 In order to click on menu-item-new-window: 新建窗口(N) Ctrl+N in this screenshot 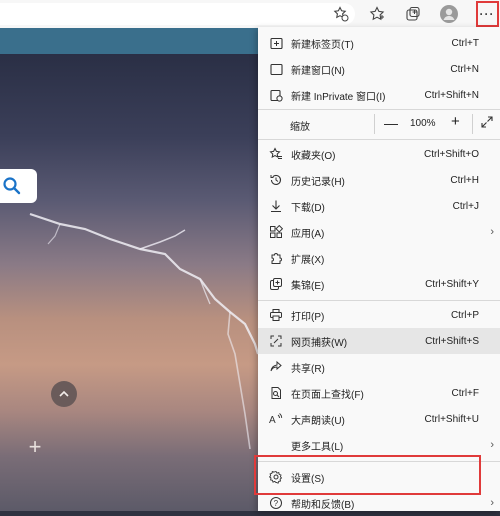, I will do `click(379, 69)`.